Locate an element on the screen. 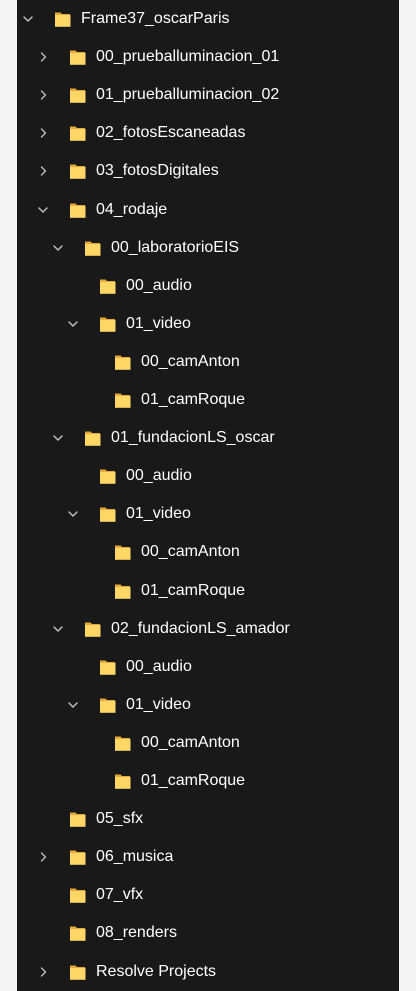  tree-item: 03_fotosDigitales is located at coordinates (208, 171).